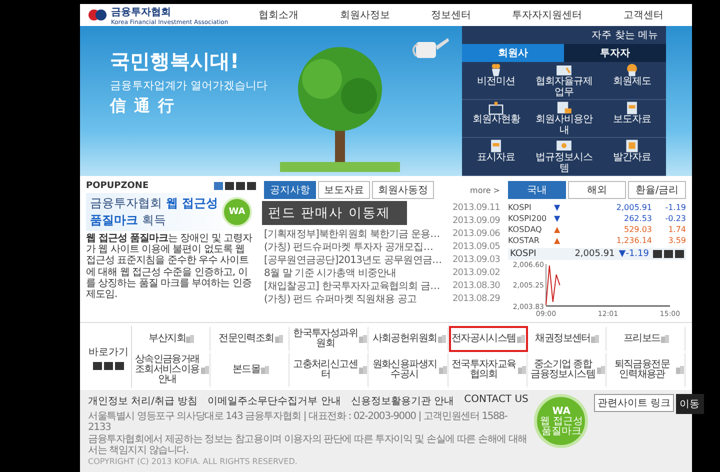 Image resolution: width=720 pixels, height=472 pixels. What do you see at coordinates (643, 15) in the screenshot?
I see `nav-link: 고객센터` at bounding box center [643, 15].